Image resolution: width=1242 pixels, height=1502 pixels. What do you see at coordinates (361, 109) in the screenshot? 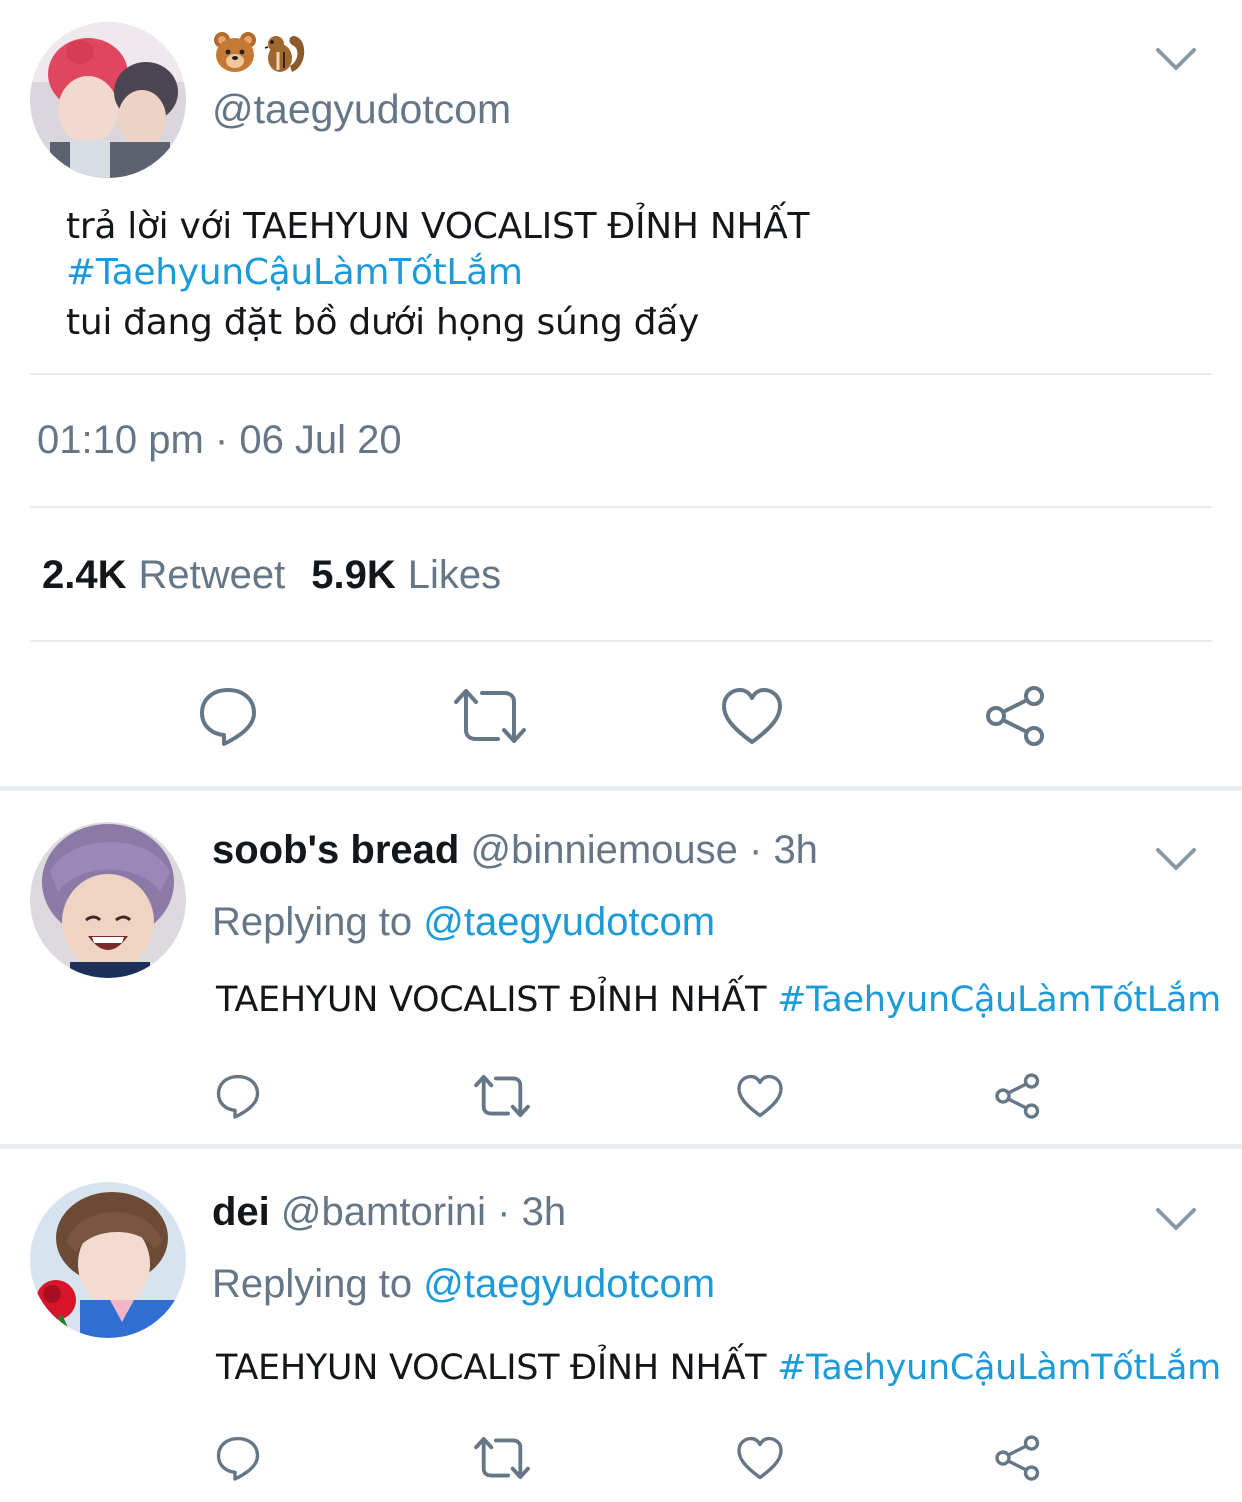
I see `handle: @taegyudotcom` at bounding box center [361, 109].